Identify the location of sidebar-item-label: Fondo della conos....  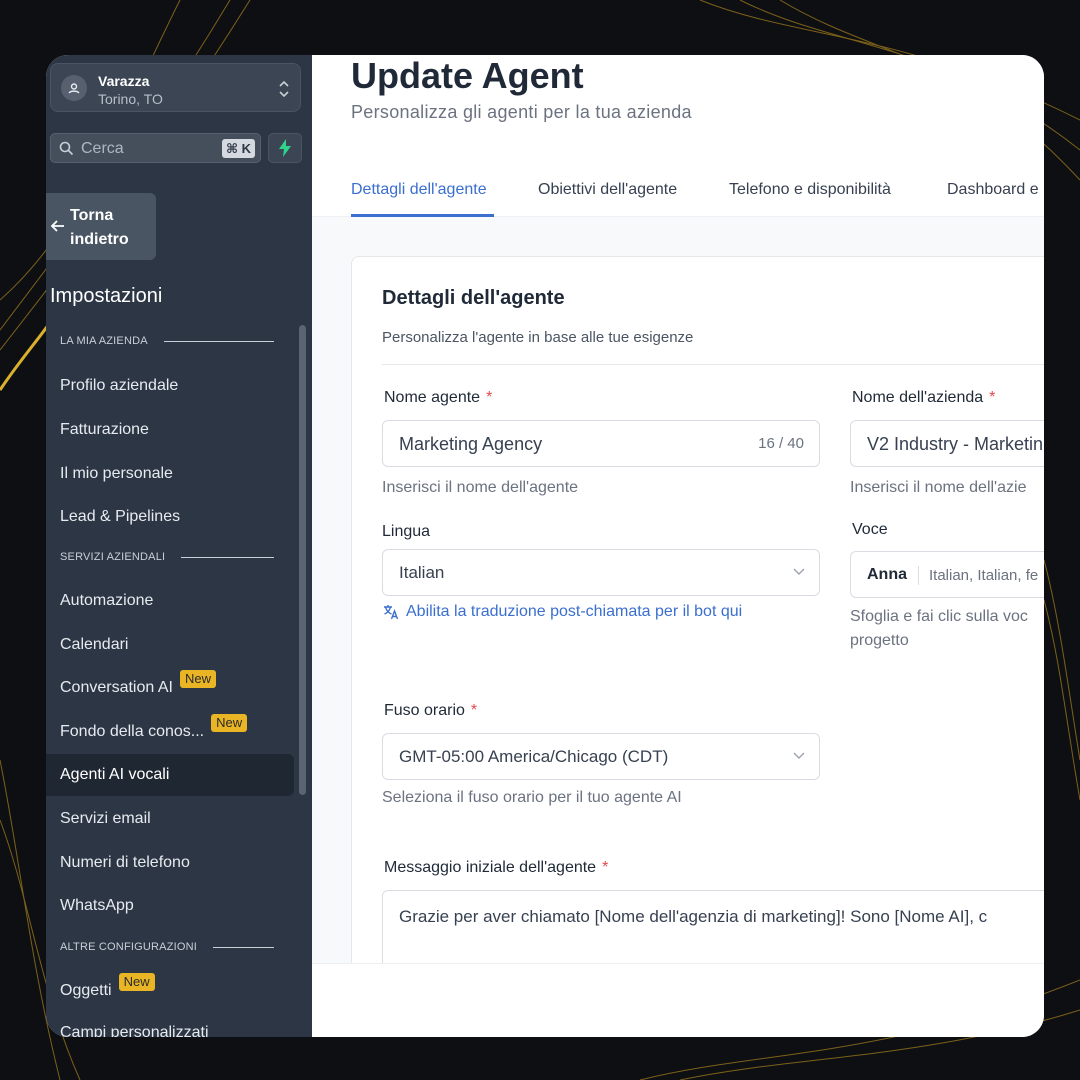
(132, 731).